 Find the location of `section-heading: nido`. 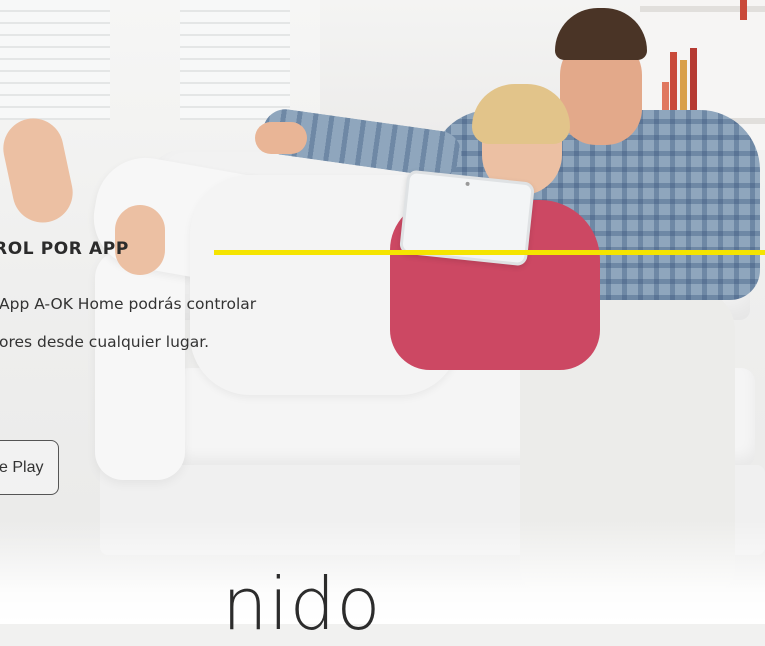

section-heading: nido is located at coordinates (302, 604).